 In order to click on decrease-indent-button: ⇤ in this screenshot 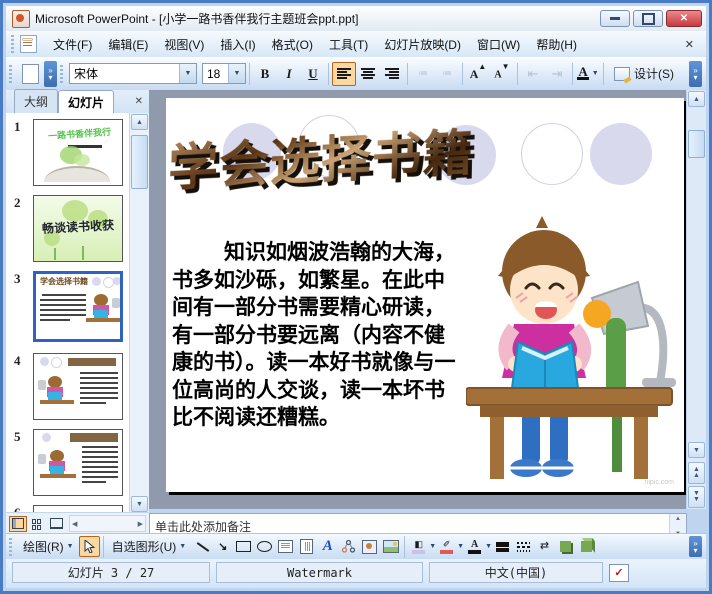, I will do `click(533, 74)`.